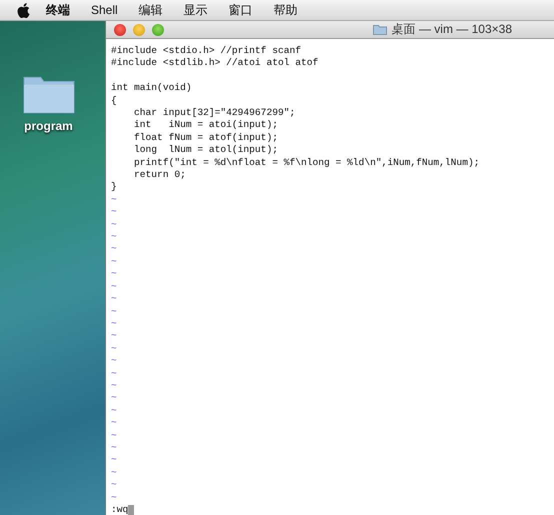 This screenshot has width=554, height=515. Describe the element at coordinates (131, 509) in the screenshot. I see `text-cursor` at that location.